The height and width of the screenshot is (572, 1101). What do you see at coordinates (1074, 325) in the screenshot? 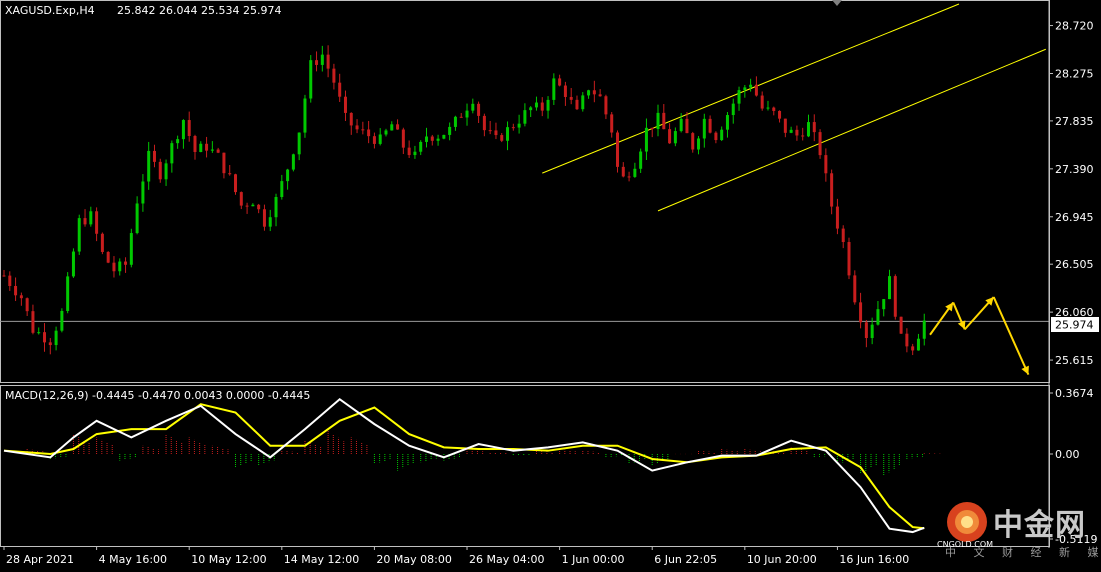
I see `current-price-label: 25.974` at bounding box center [1074, 325].